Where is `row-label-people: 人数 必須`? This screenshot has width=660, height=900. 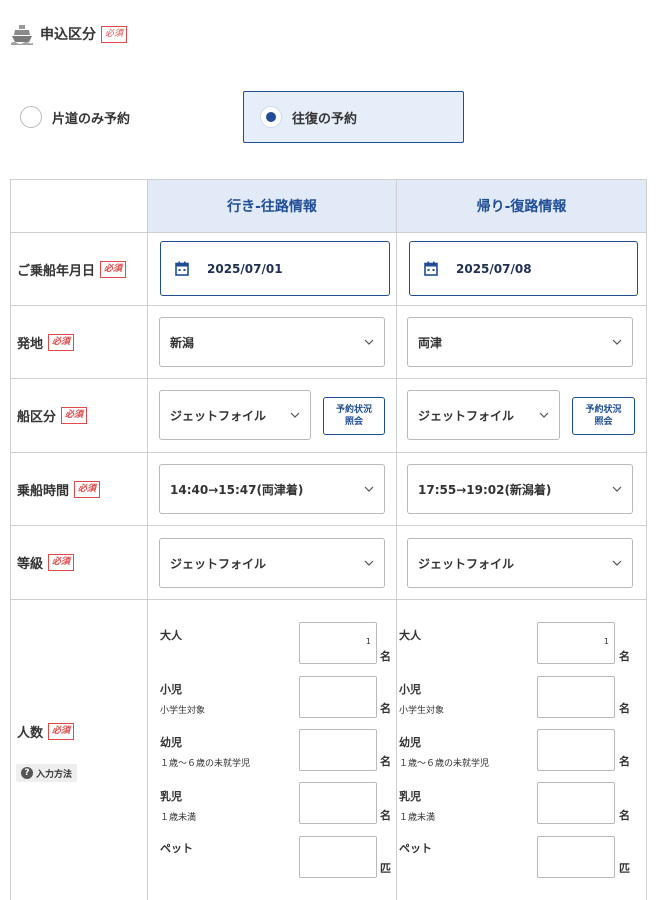 row-label-people: 人数 必須 is located at coordinates (79, 731).